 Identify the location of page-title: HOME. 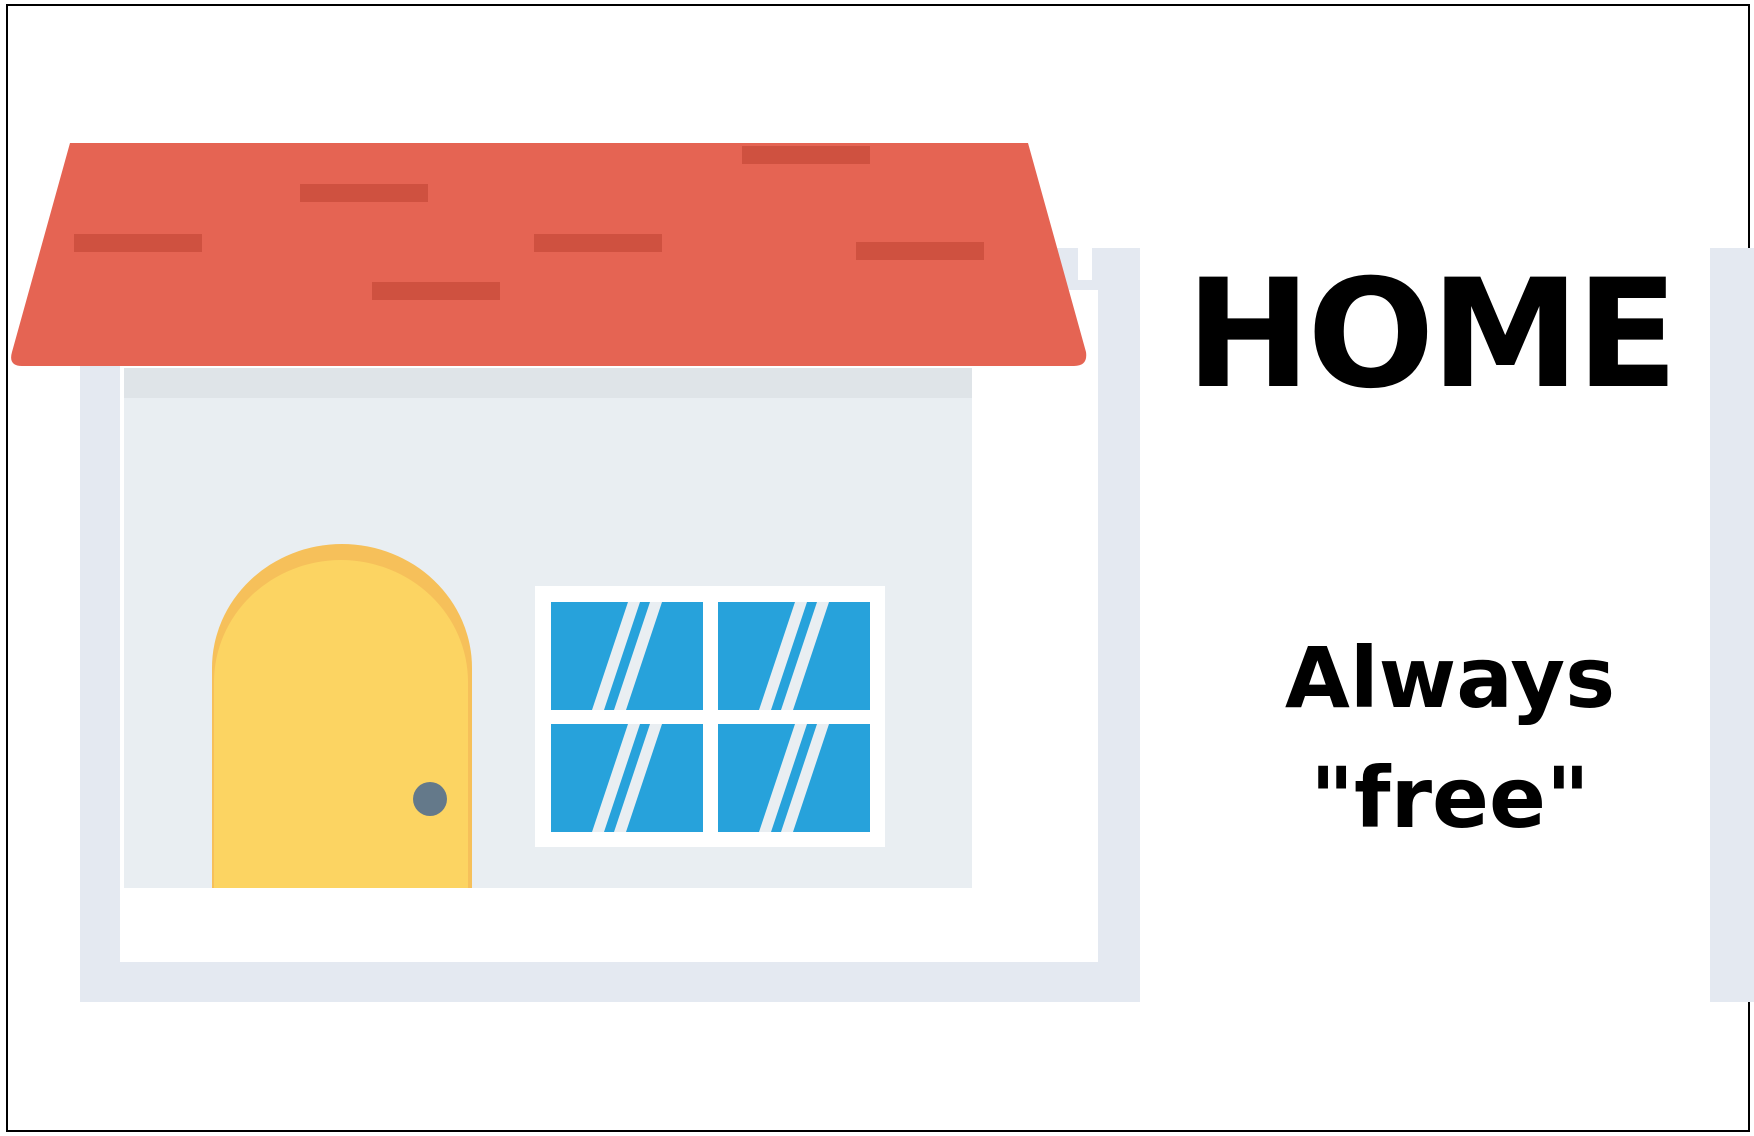
(1432, 335).